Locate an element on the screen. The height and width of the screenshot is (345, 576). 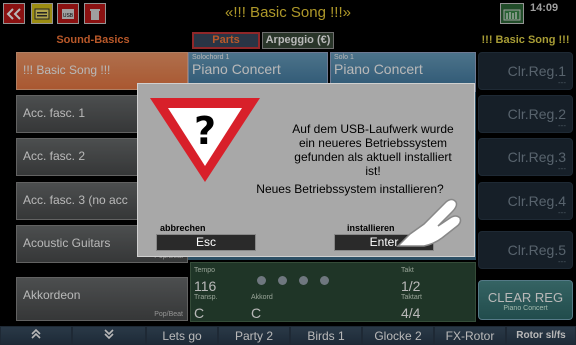
warning-icon: ? is located at coordinates (205, 140).